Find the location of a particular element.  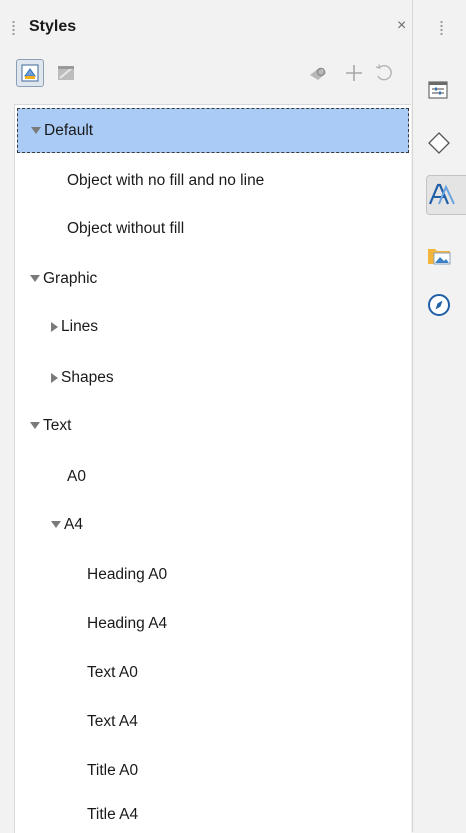

fill-format-button is located at coordinates (66, 73).